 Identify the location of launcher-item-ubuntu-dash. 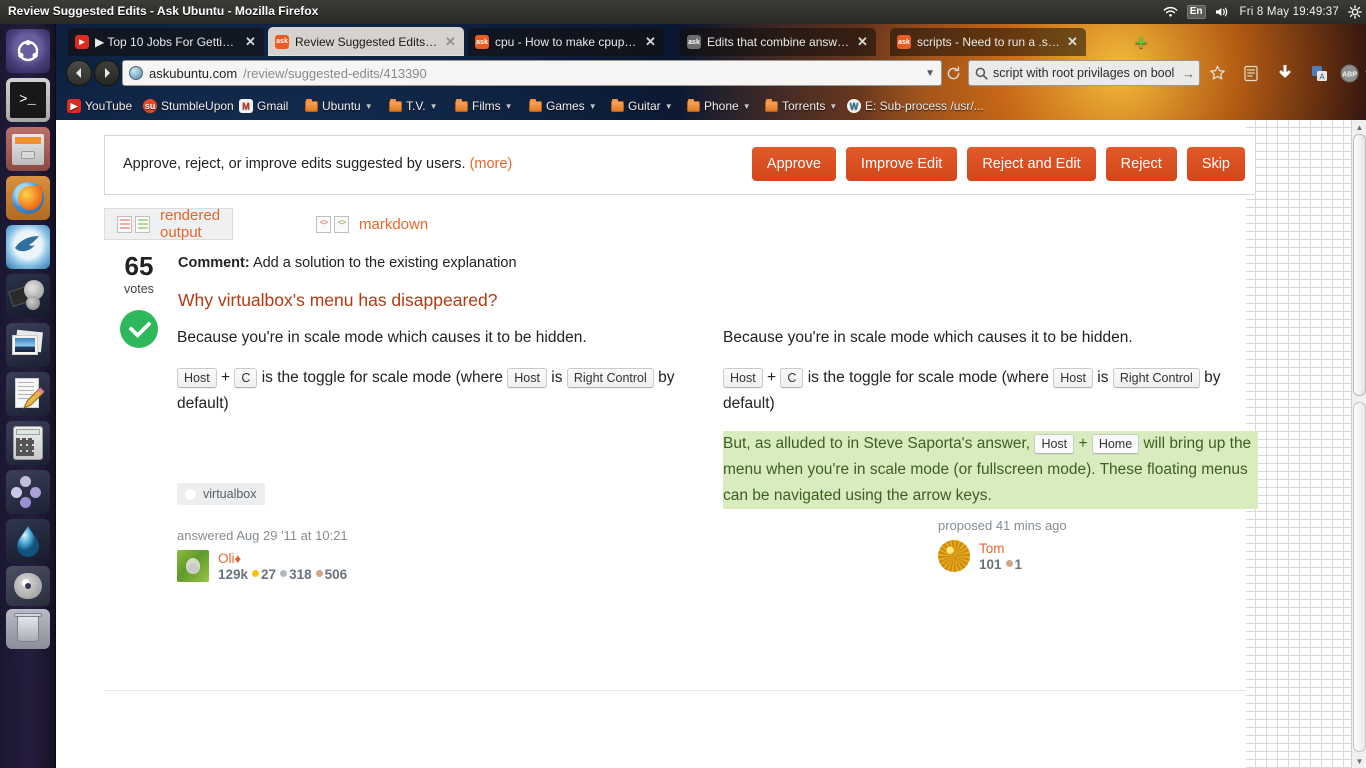
(27, 51).